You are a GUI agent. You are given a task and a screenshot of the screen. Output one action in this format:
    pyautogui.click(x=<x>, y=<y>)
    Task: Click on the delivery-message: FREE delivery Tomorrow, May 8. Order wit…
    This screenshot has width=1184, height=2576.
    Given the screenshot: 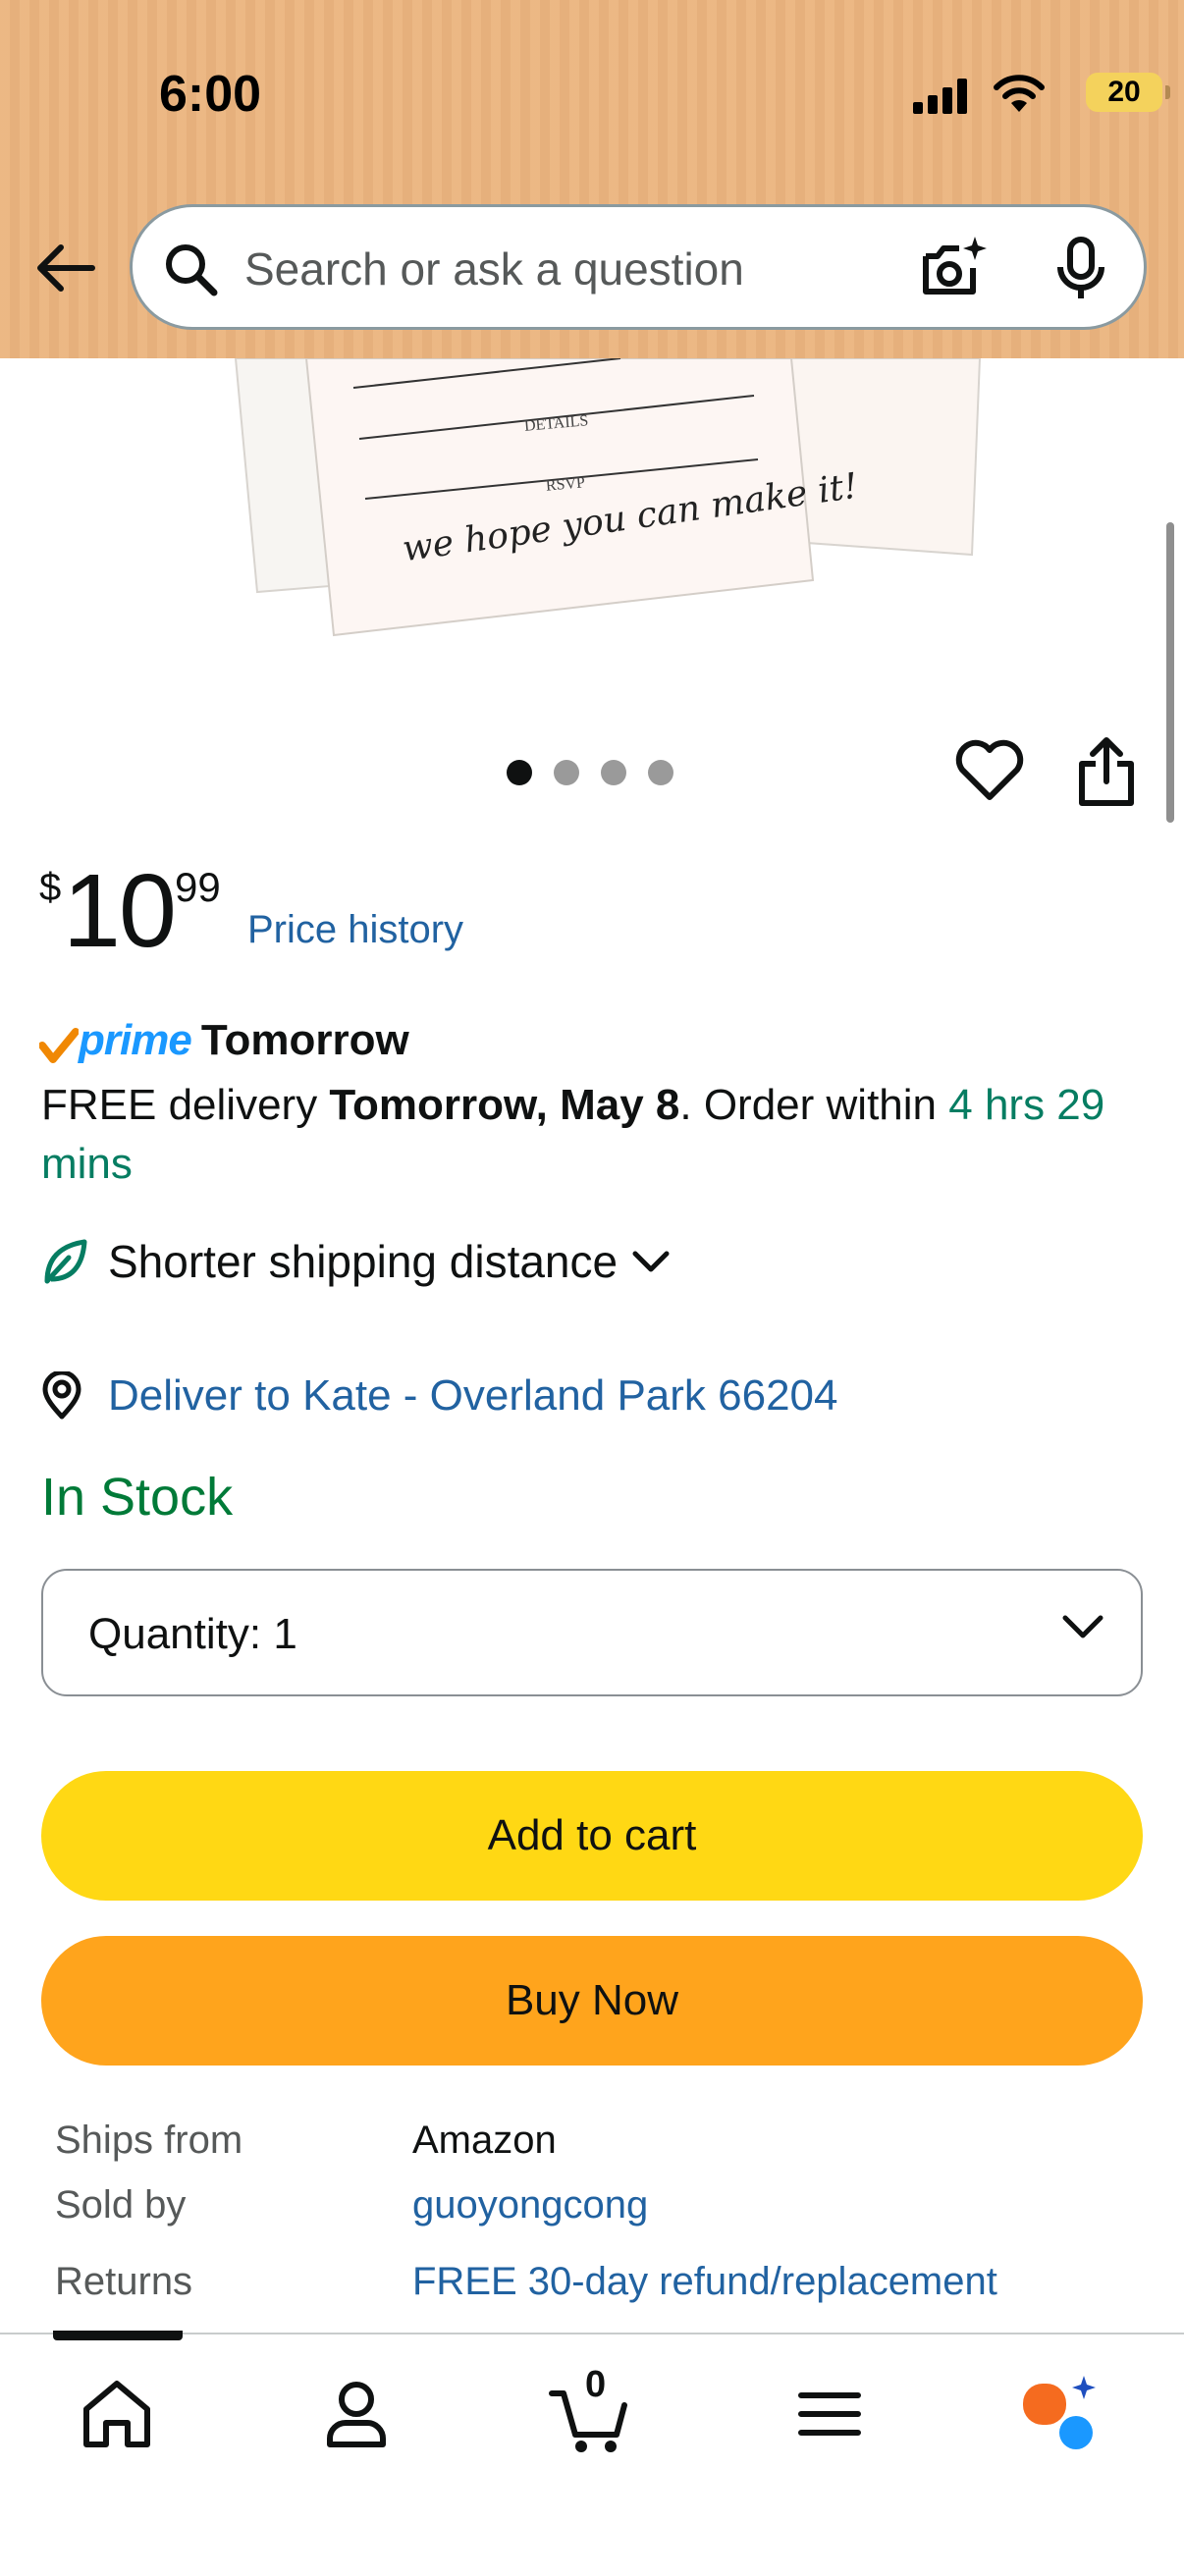 What is the action you would take?
    pyautogui.click(x=596, y=1135)
    